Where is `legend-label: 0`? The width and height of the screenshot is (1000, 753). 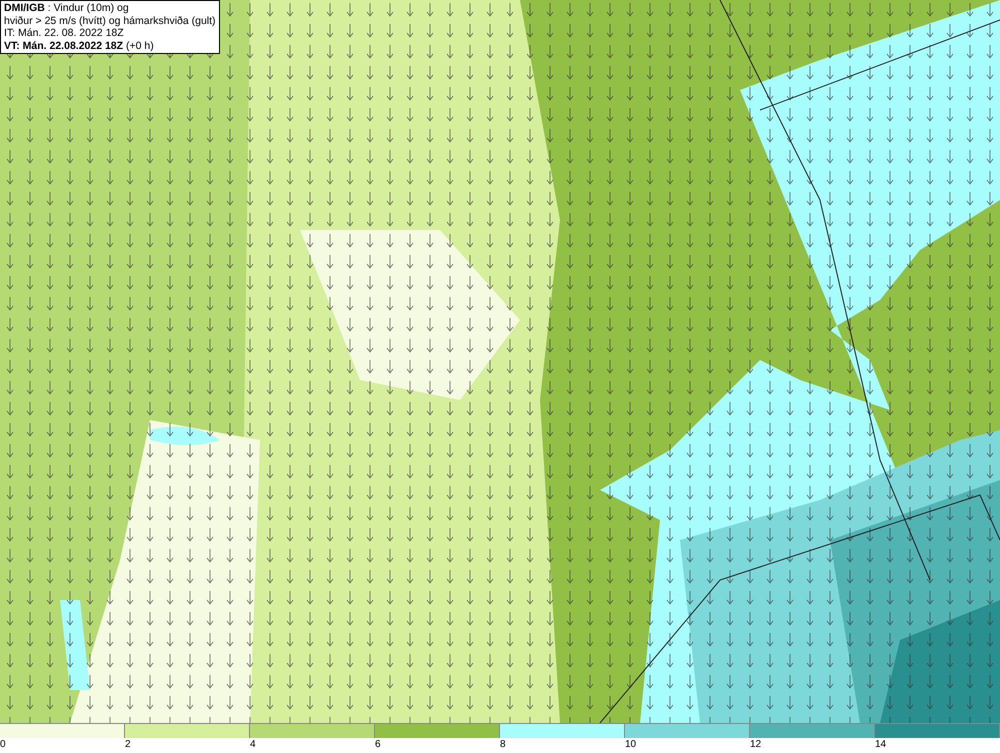
legend-label: 0 is located at coordinates (3, 745).